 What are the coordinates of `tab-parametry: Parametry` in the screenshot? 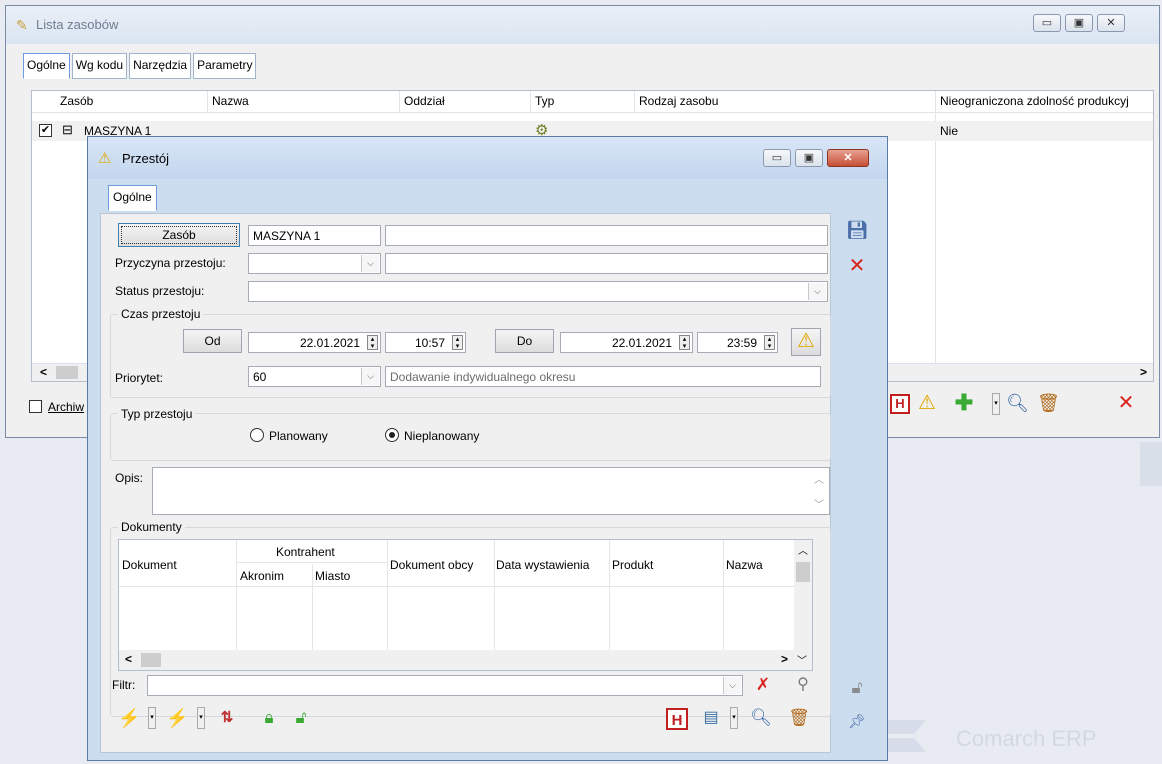 It's located at (225, 66).